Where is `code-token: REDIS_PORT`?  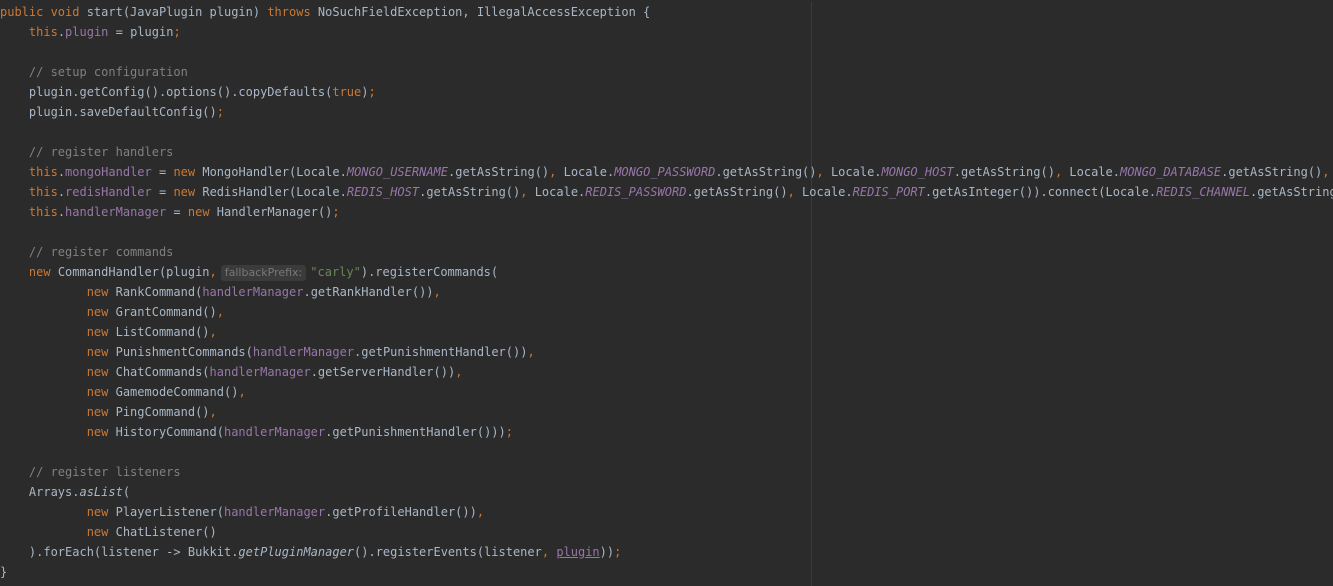 code-token: REDIS_PORT is located at coordinates (888, 192).